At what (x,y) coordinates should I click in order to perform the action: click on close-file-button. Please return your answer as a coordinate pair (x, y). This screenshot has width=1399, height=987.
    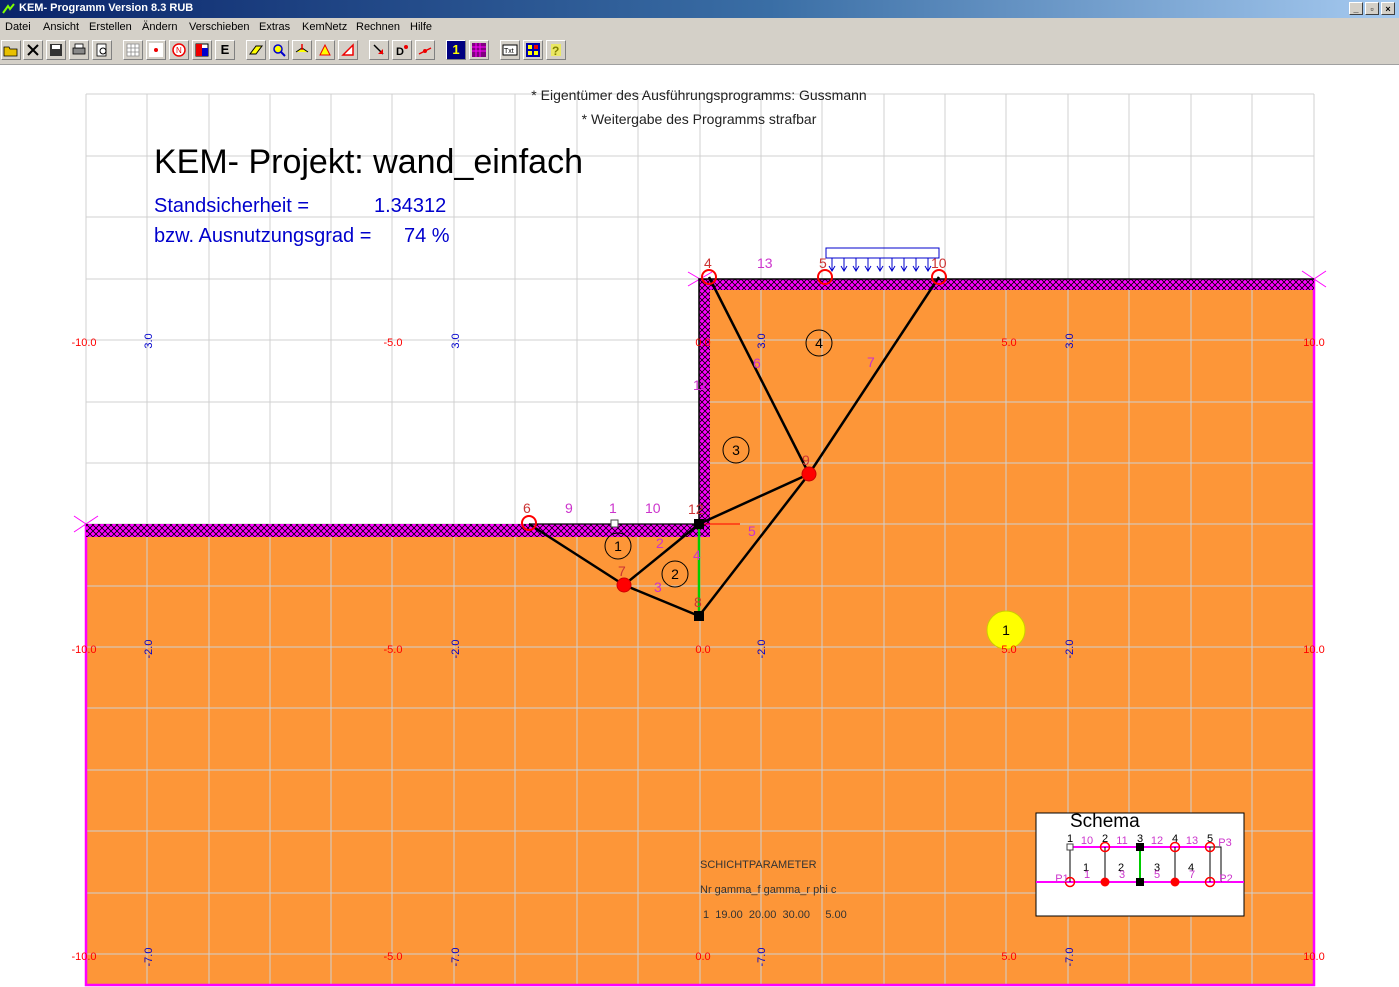
    Looking at the image, I should click on (33, 50).